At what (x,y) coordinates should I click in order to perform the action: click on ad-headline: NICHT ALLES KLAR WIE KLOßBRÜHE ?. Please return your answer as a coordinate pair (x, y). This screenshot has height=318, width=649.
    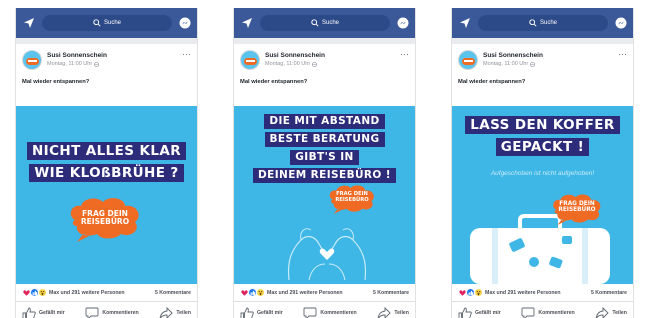
    Looking at the image, I should click on (106, 162).